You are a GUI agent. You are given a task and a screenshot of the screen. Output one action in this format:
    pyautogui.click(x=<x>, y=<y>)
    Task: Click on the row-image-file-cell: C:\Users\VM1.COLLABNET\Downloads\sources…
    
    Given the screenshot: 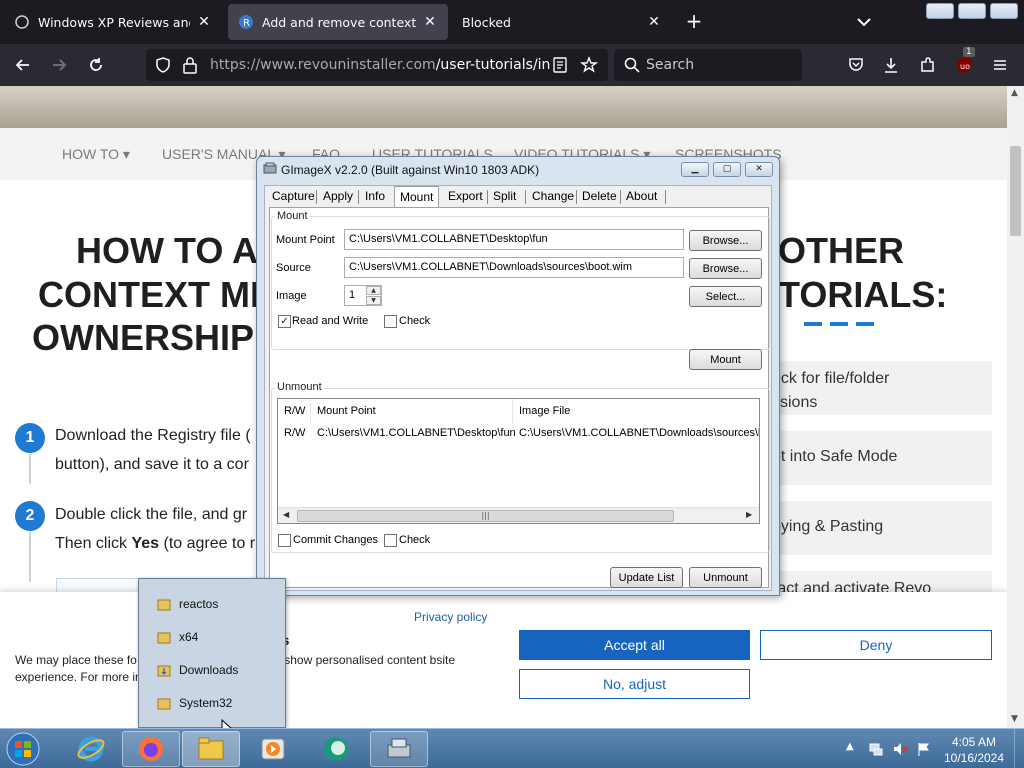 What is the action you would take?
    pyautogui.click(x=639, y=433)
    